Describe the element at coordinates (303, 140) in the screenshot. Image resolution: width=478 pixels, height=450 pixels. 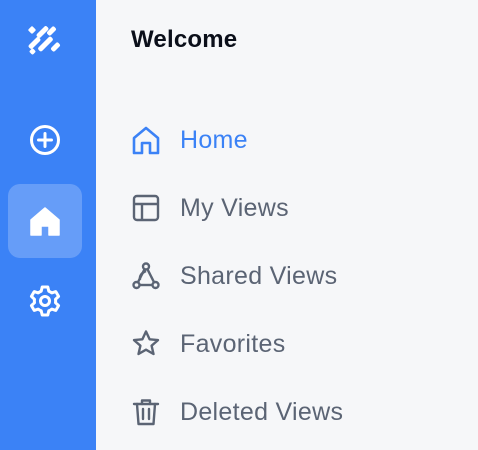
I see `nav-item-home: Home` at that location.